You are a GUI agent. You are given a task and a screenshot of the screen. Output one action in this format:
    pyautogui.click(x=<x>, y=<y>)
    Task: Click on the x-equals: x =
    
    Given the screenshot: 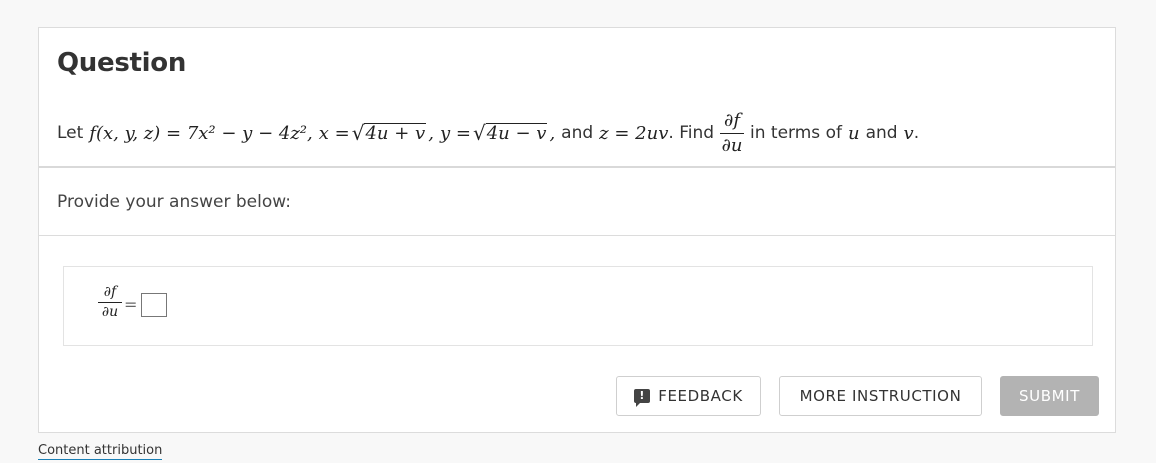 What is the action you would take?
    pyautogui.click(x=334, y=133)
    